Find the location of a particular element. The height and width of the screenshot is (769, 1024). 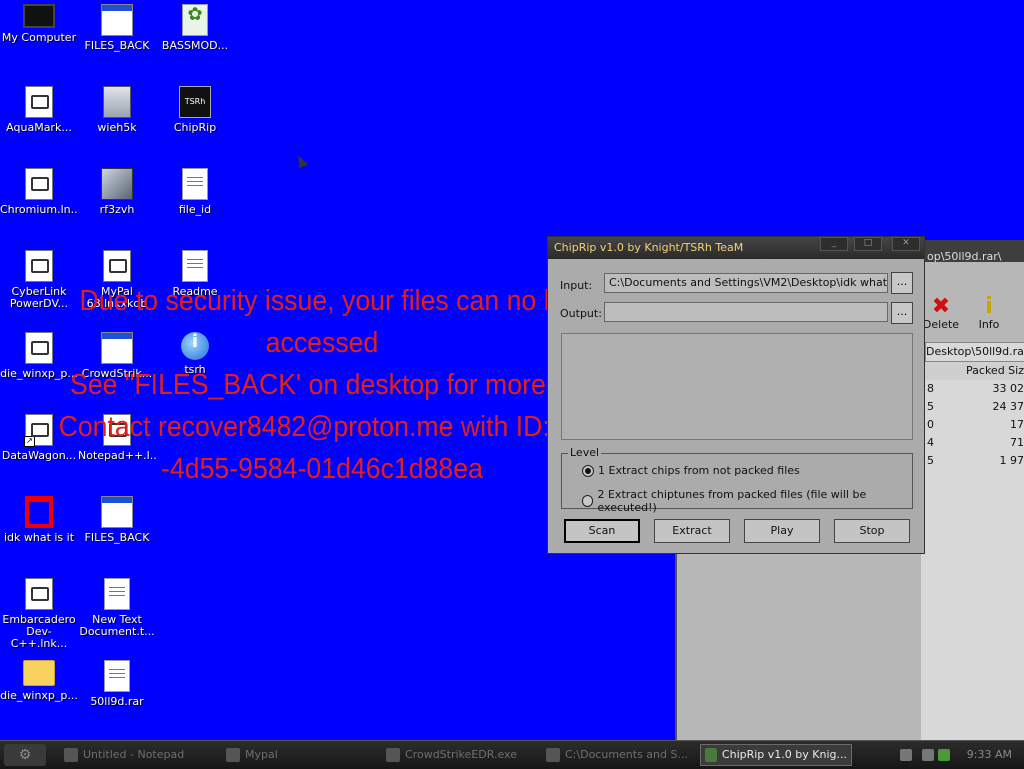

column-header-packed-size: Packed Siz is located at coordinates (970, 371).